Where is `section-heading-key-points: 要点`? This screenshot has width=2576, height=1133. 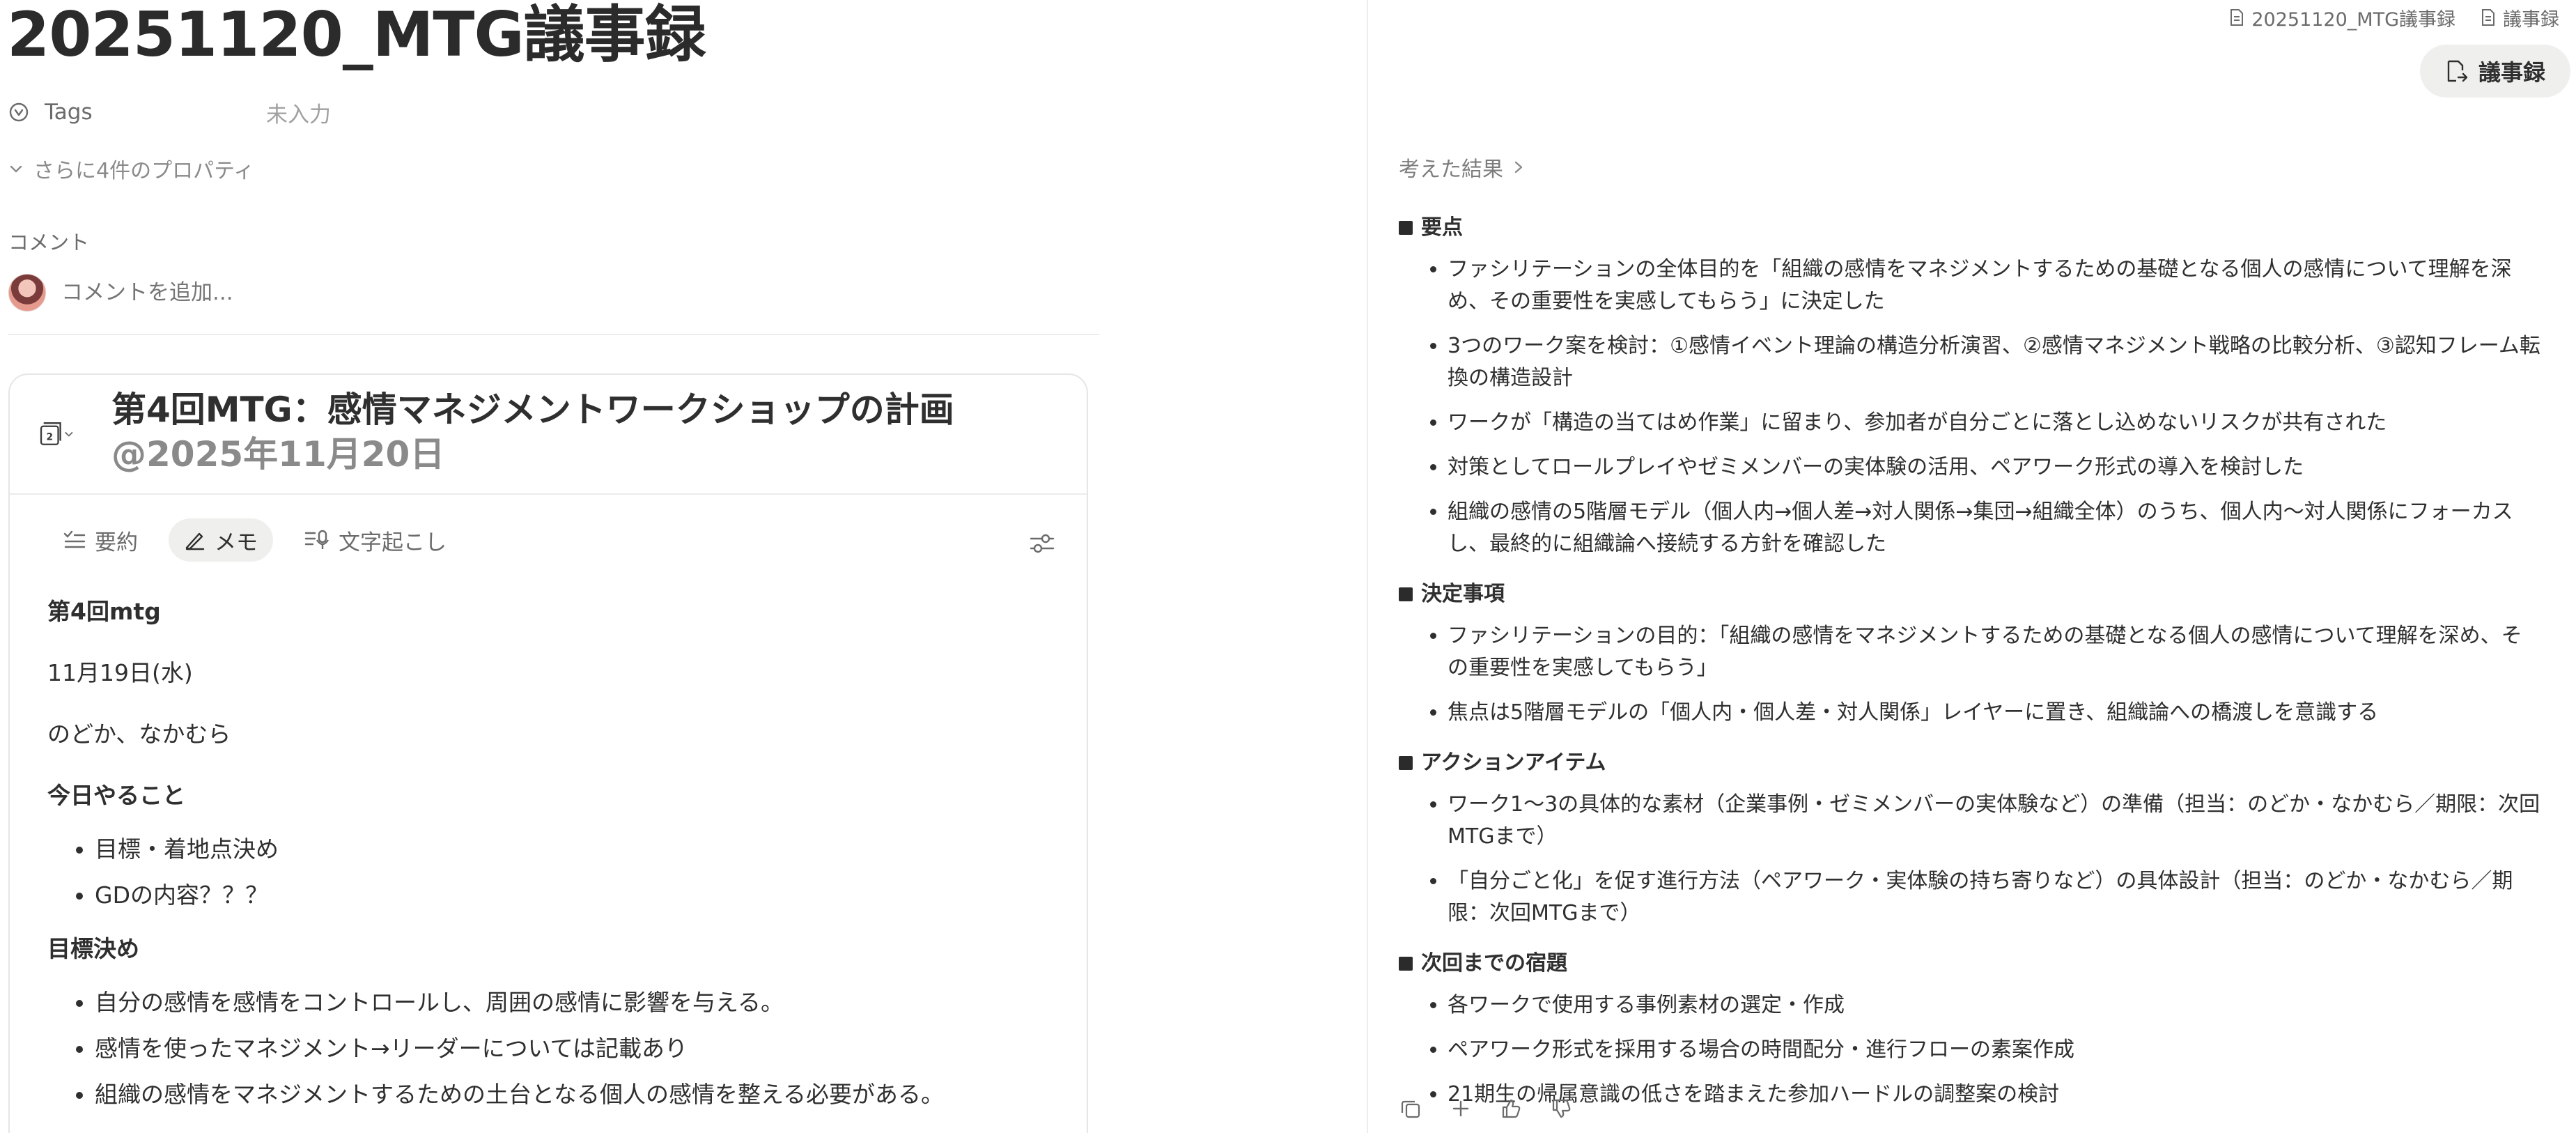 section-heading-key-points: 要点 is located at coordinates (1970, 227).